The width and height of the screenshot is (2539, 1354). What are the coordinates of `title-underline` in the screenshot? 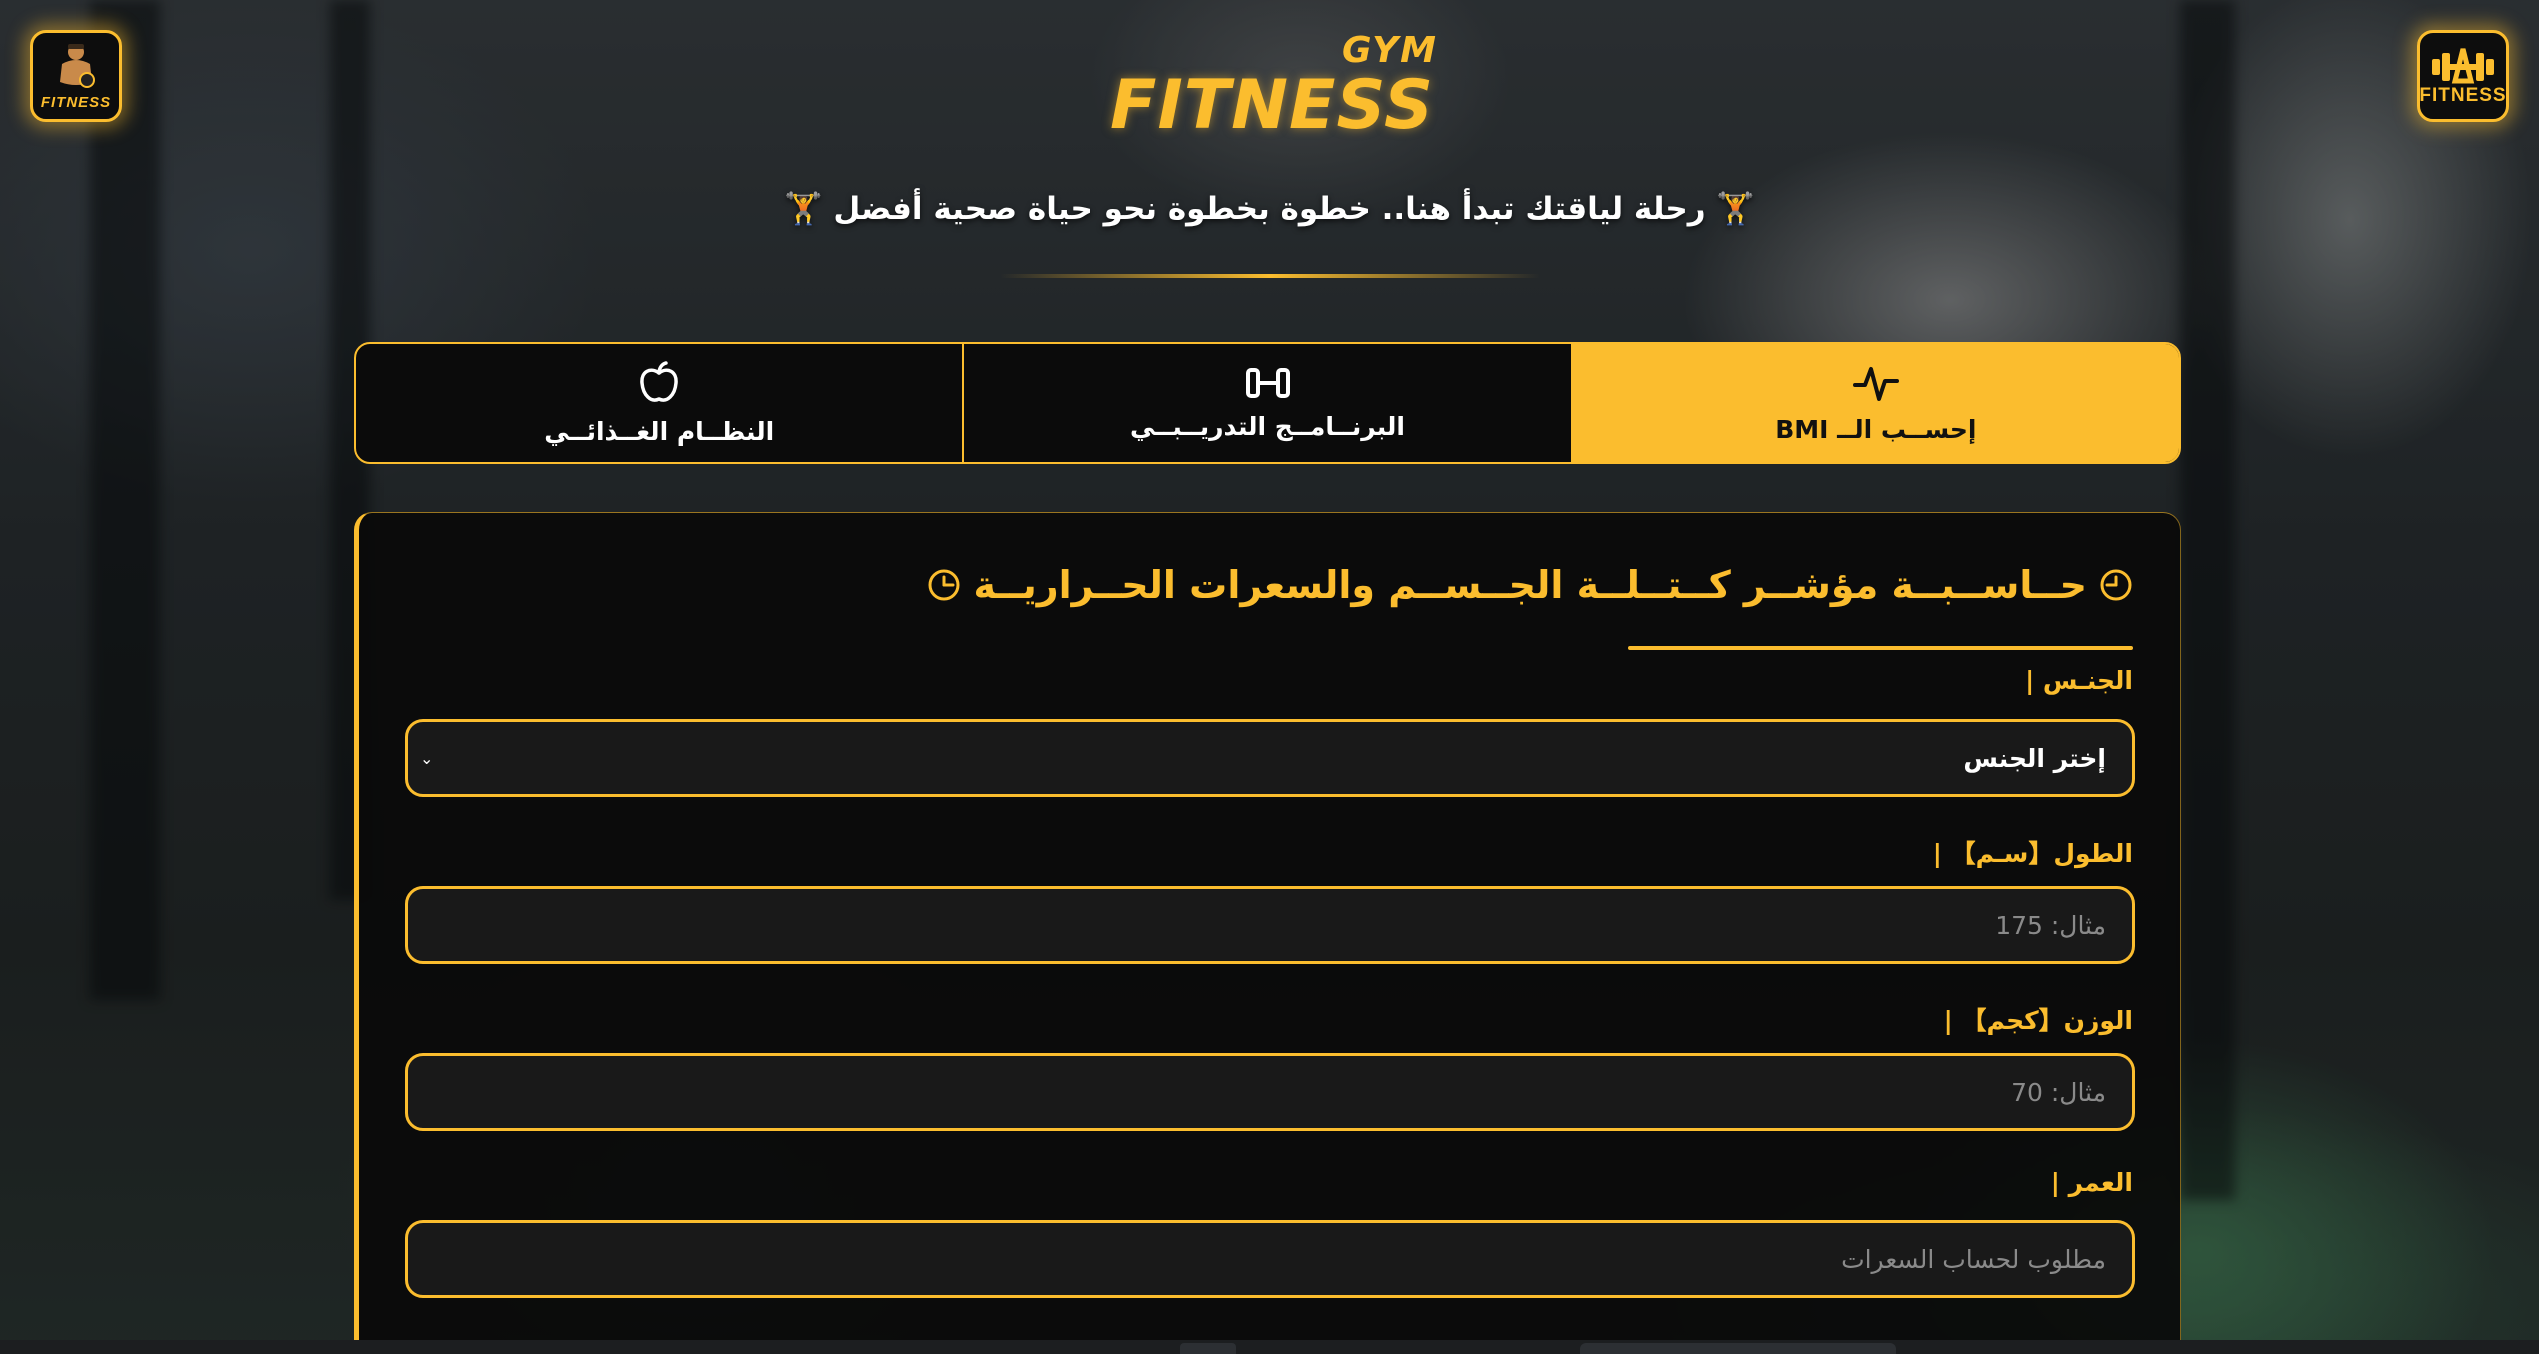 It's located at (1880, 648).